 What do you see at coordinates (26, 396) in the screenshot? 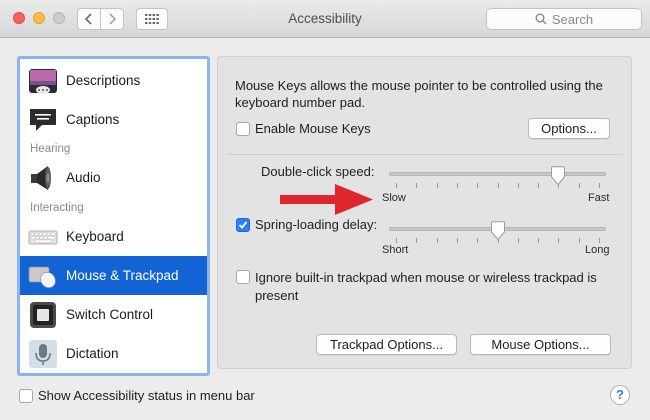
I see `show-status-checkbox` at bounding box center [26, 396].